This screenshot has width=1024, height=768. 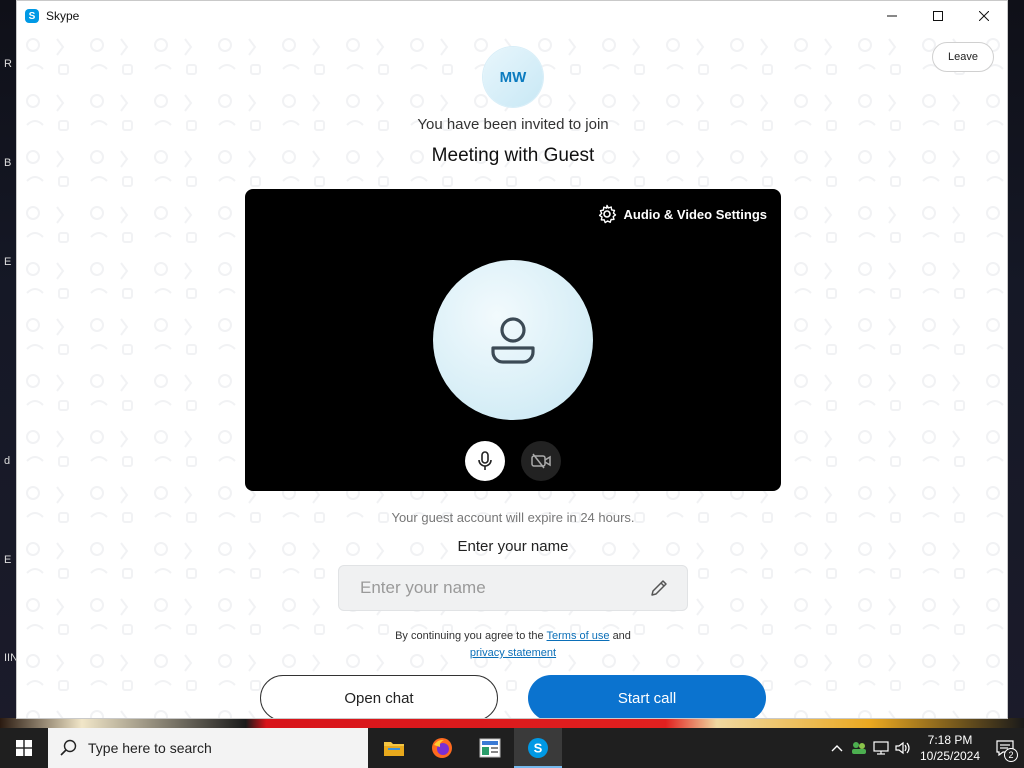 I want to click on volume-button, so click(x=903, y=748).